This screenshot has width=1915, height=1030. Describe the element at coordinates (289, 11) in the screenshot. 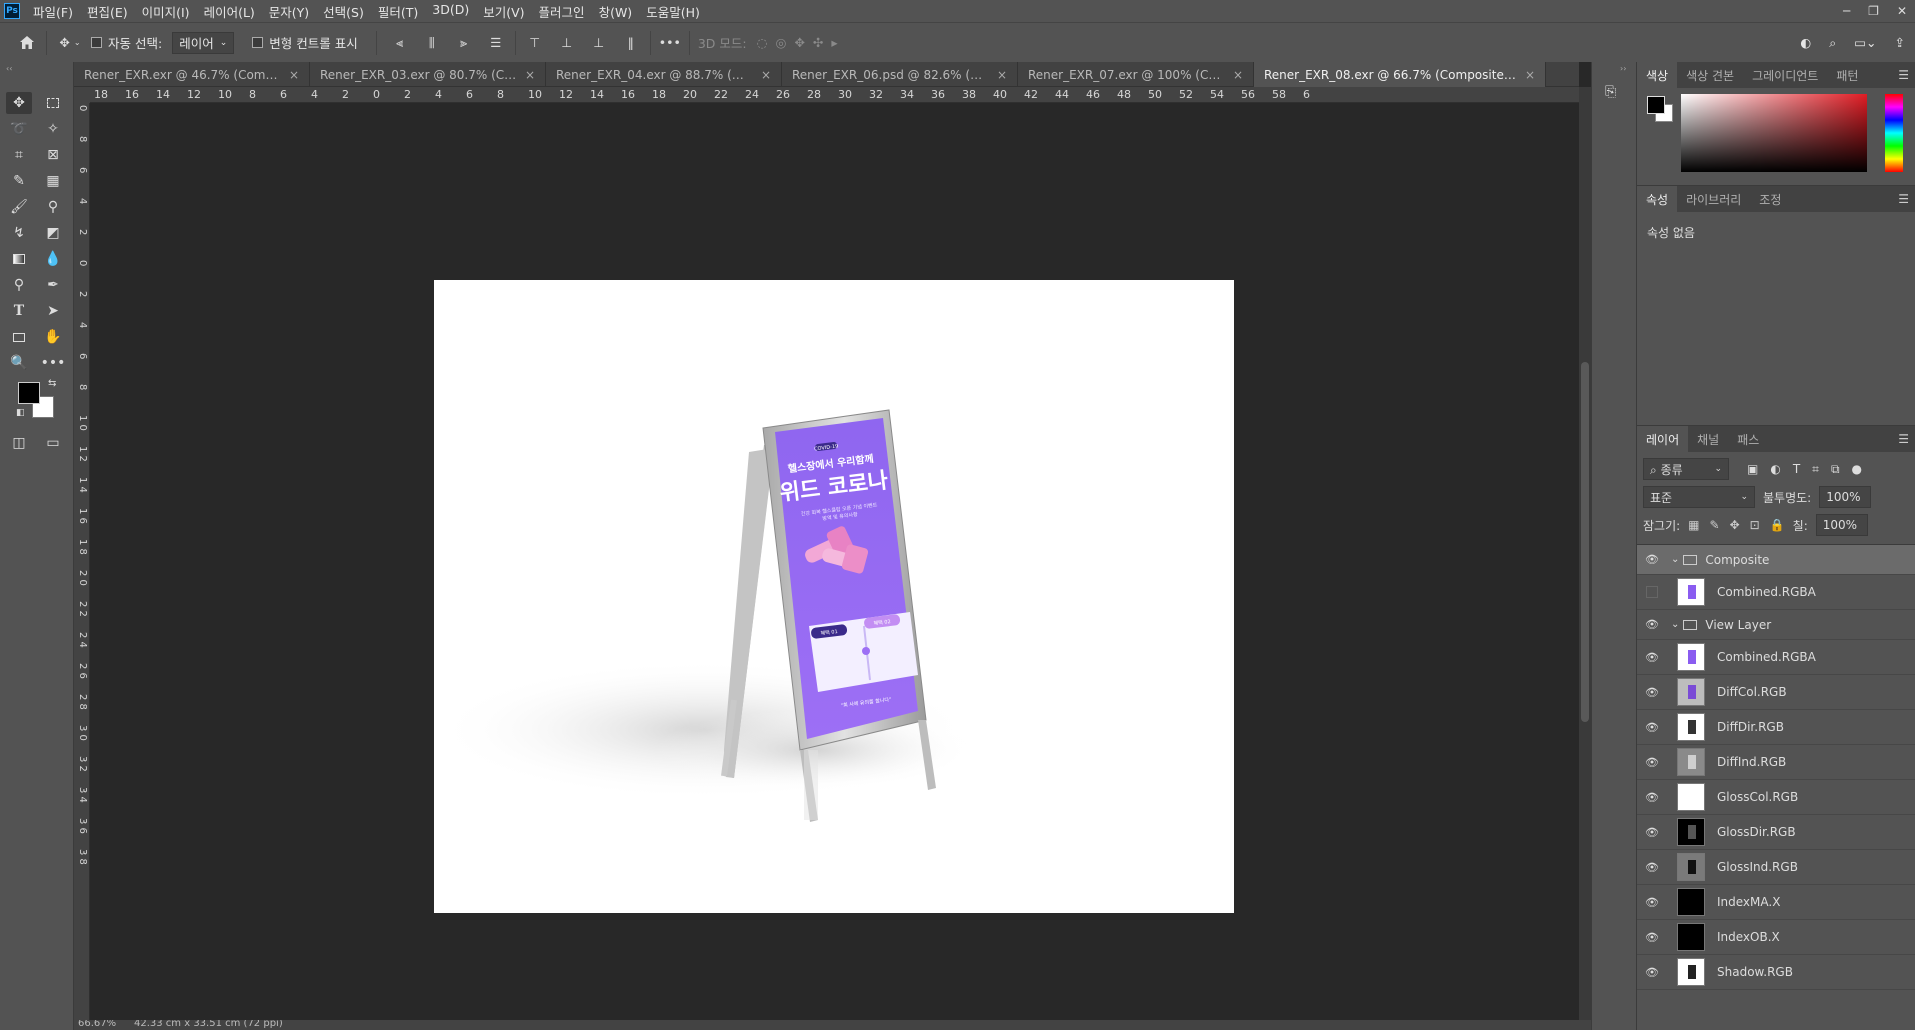

I see `menu-item: 문자(Y)` at that location.